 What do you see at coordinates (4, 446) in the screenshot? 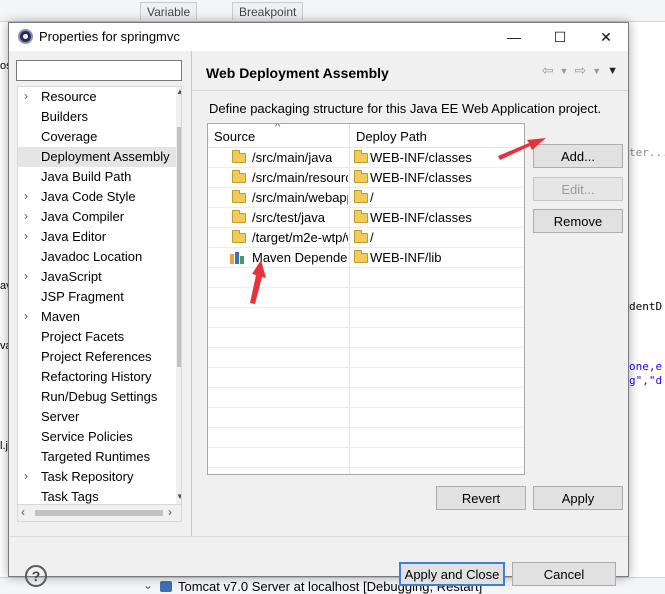
I see `ide-left-fragment: l.j` at bounding box center [4, 446].